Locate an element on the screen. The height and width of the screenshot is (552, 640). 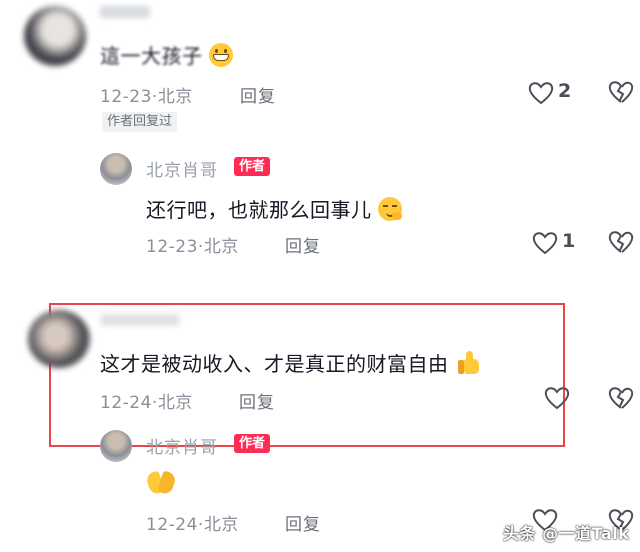
like-button: 2 is located at coordinates (553, 93).